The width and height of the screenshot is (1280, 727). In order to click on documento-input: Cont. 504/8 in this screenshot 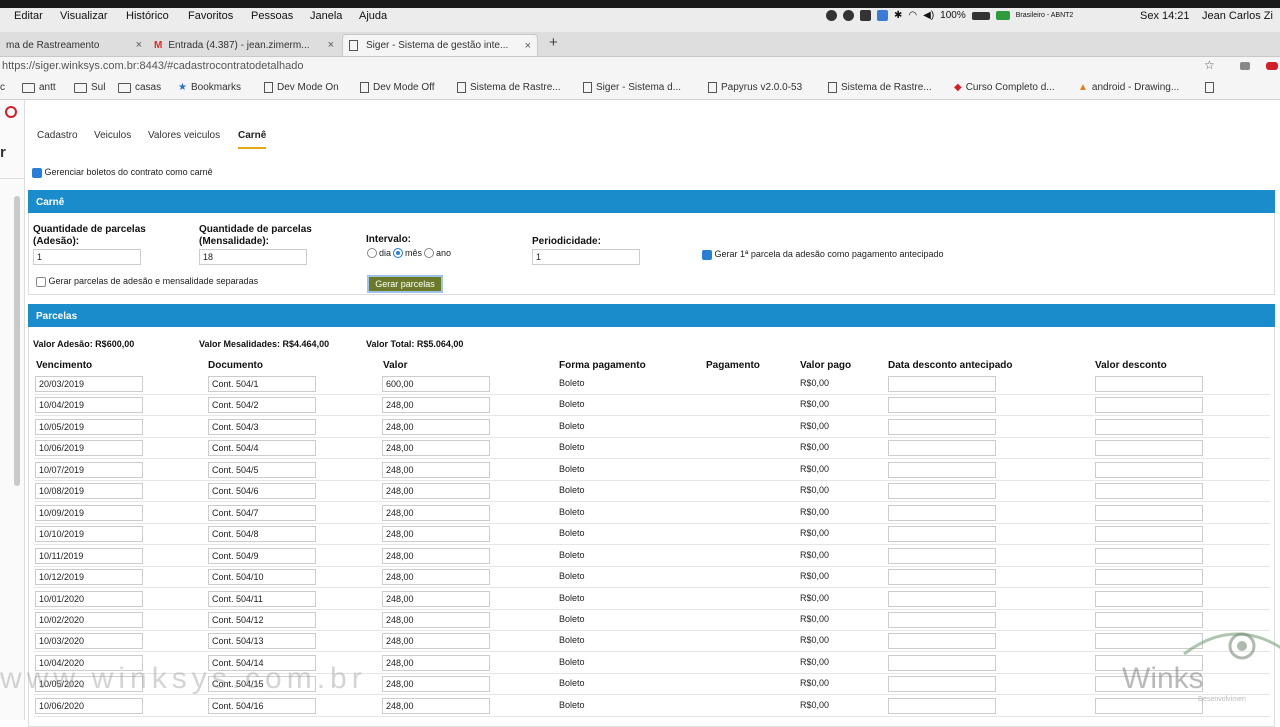, I will do `click(262, 534)`.